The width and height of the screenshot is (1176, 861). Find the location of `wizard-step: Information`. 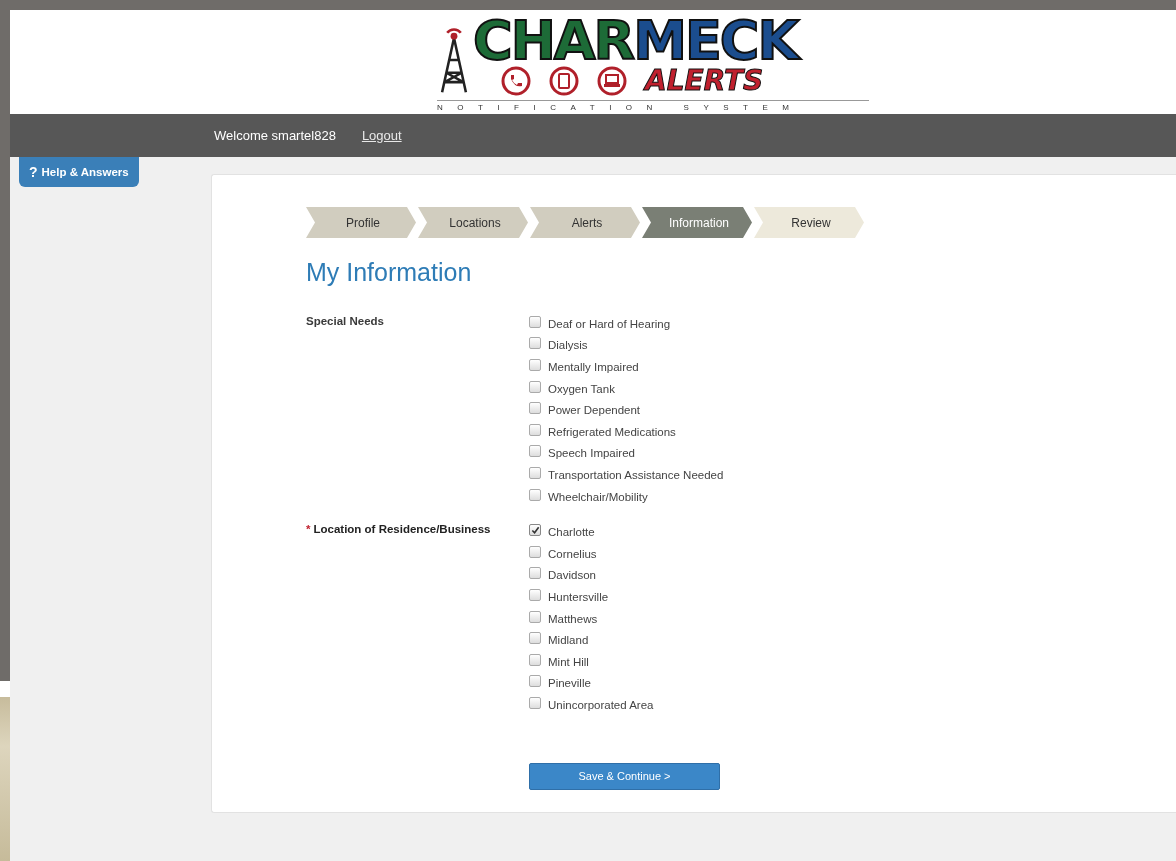

wizard-step: Information is located at coordinates (697, 222).